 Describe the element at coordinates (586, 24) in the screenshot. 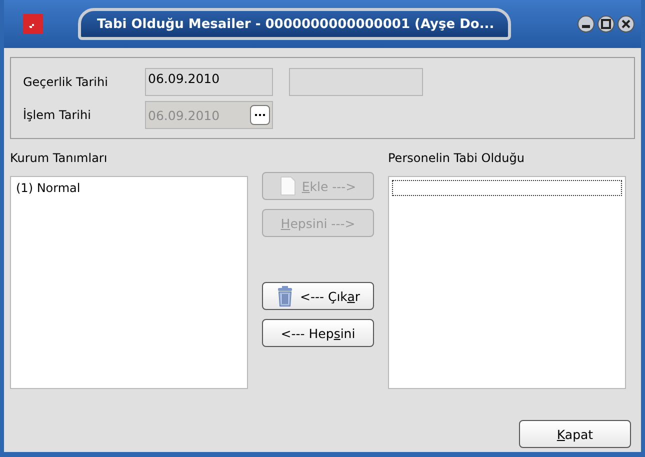

I see `minimize-icon` at that location.